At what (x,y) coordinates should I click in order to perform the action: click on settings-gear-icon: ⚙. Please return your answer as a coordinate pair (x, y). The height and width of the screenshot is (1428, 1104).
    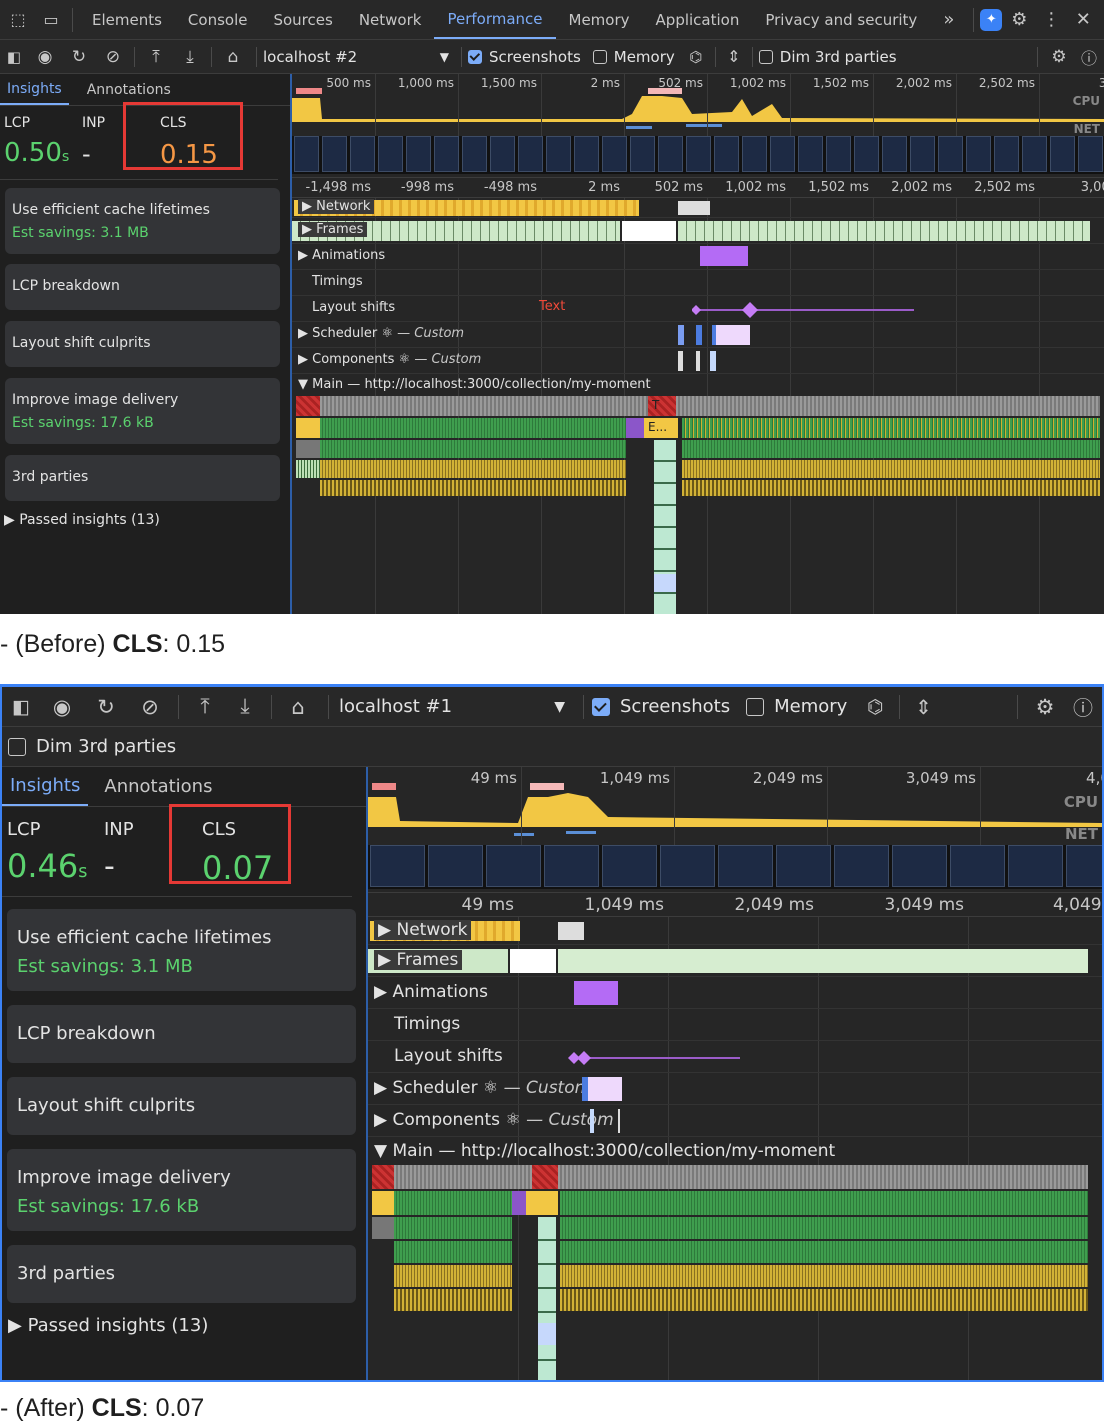
    Looking at the image, I should click on (1019, 20).